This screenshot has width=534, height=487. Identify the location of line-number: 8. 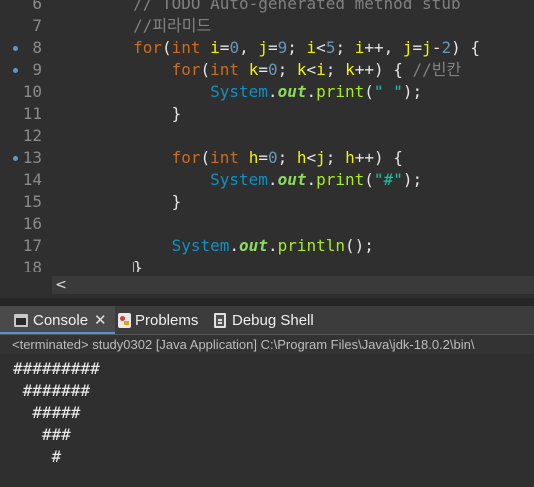
(37, 47).